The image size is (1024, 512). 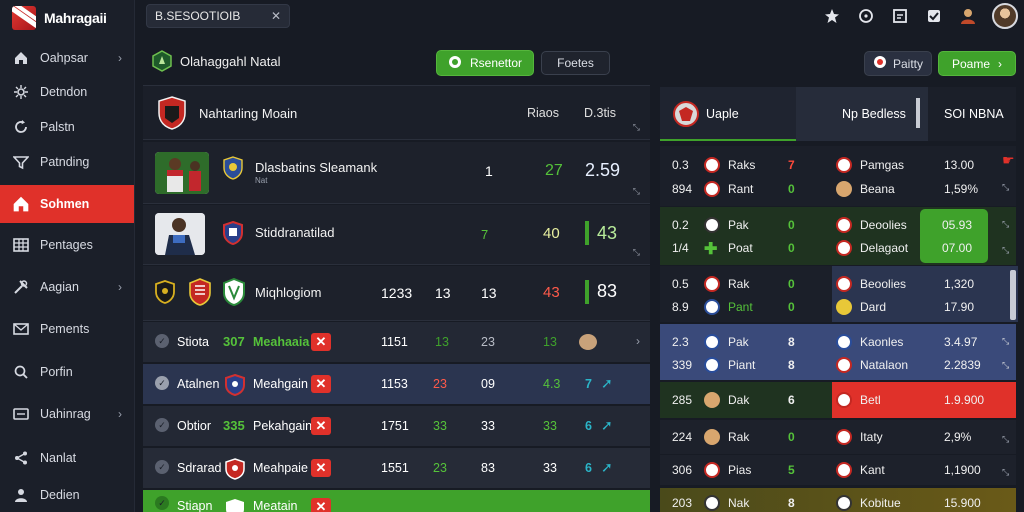 I want to click on featured-row: Dlasbatins Sleamank Nat 1 27 2.59 ⤡, so click(x=396, y=173).